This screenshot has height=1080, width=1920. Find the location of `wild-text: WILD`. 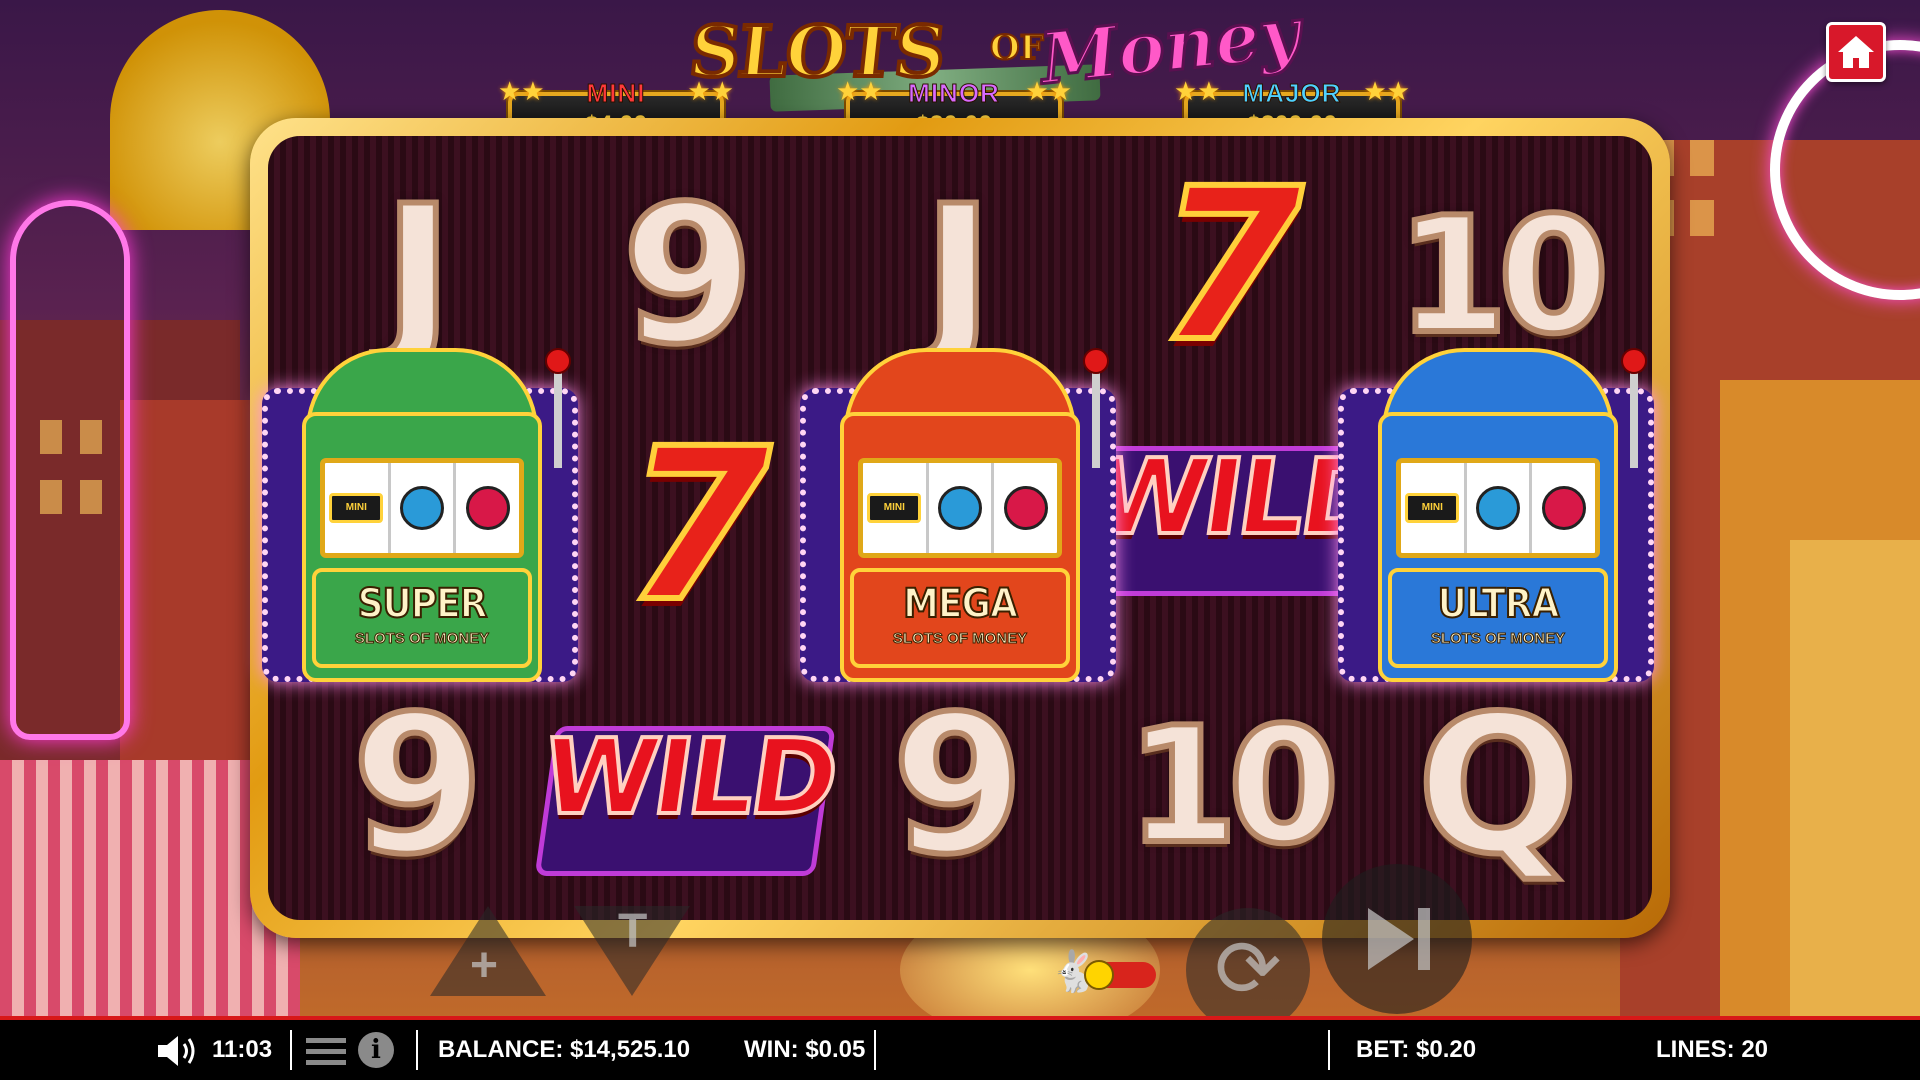

wild-text: WILD is located at coordinates (688, 777).